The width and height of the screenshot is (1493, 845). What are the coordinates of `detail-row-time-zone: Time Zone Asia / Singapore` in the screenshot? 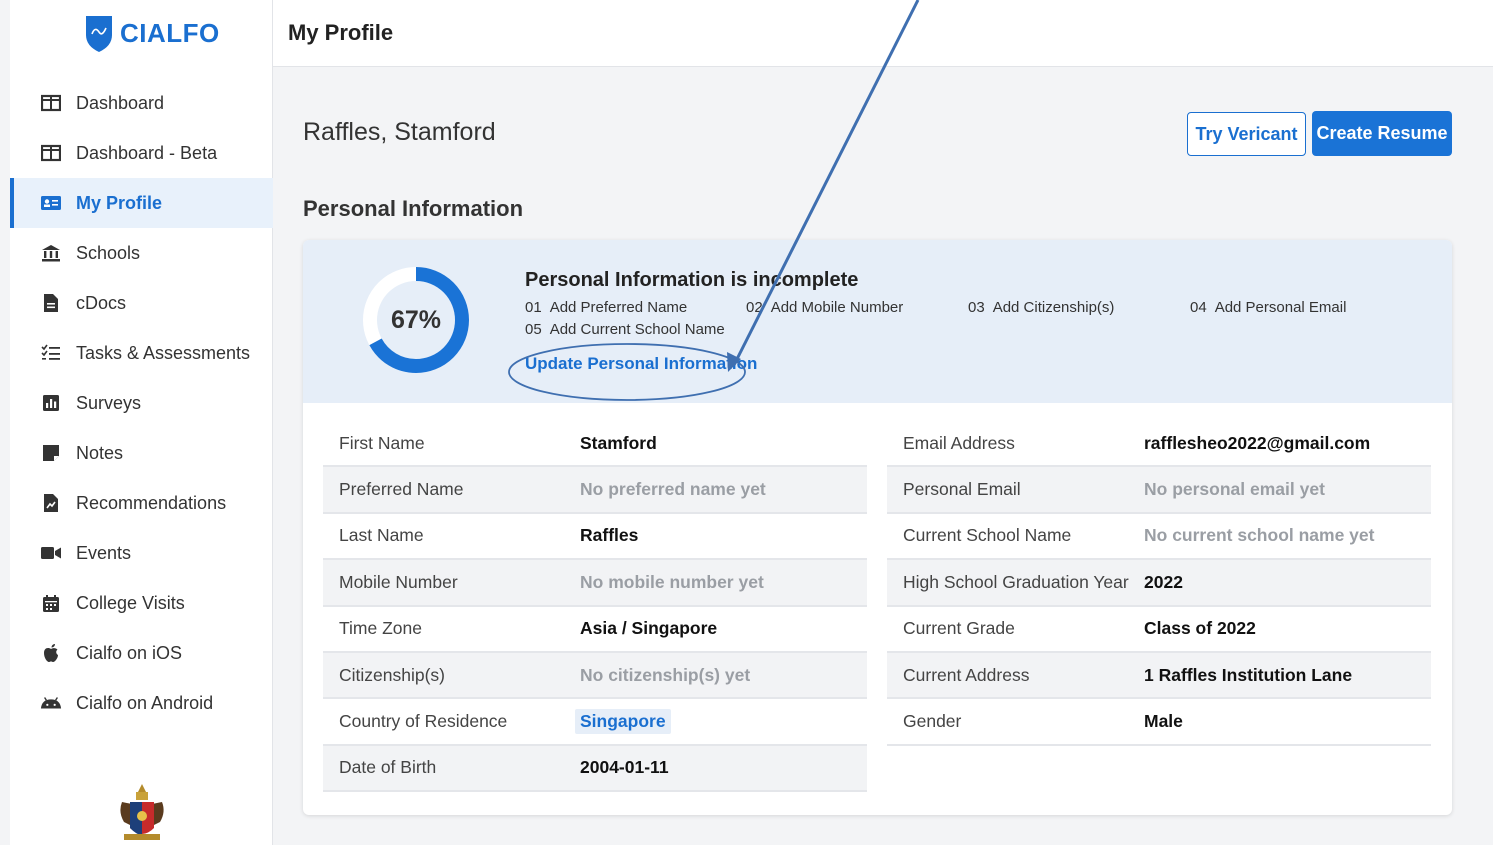 It's located at (595, 630).